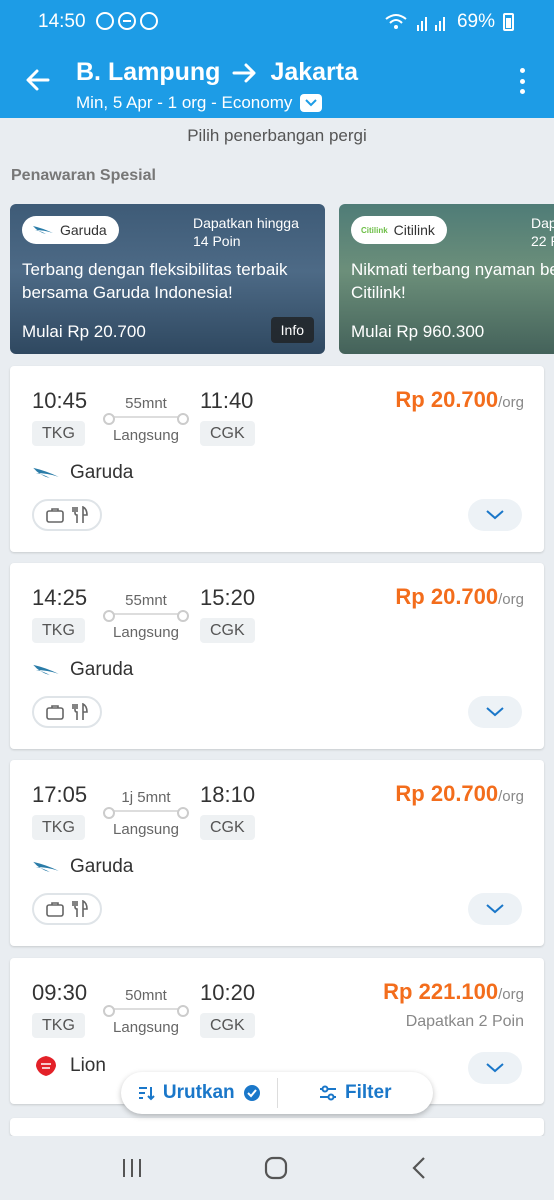 This screenshot has width=554, height=1200. Describe the element at coordinates (374, 230) in the screenshot. I see `citilink-logo-icon: Citilink` at that location.